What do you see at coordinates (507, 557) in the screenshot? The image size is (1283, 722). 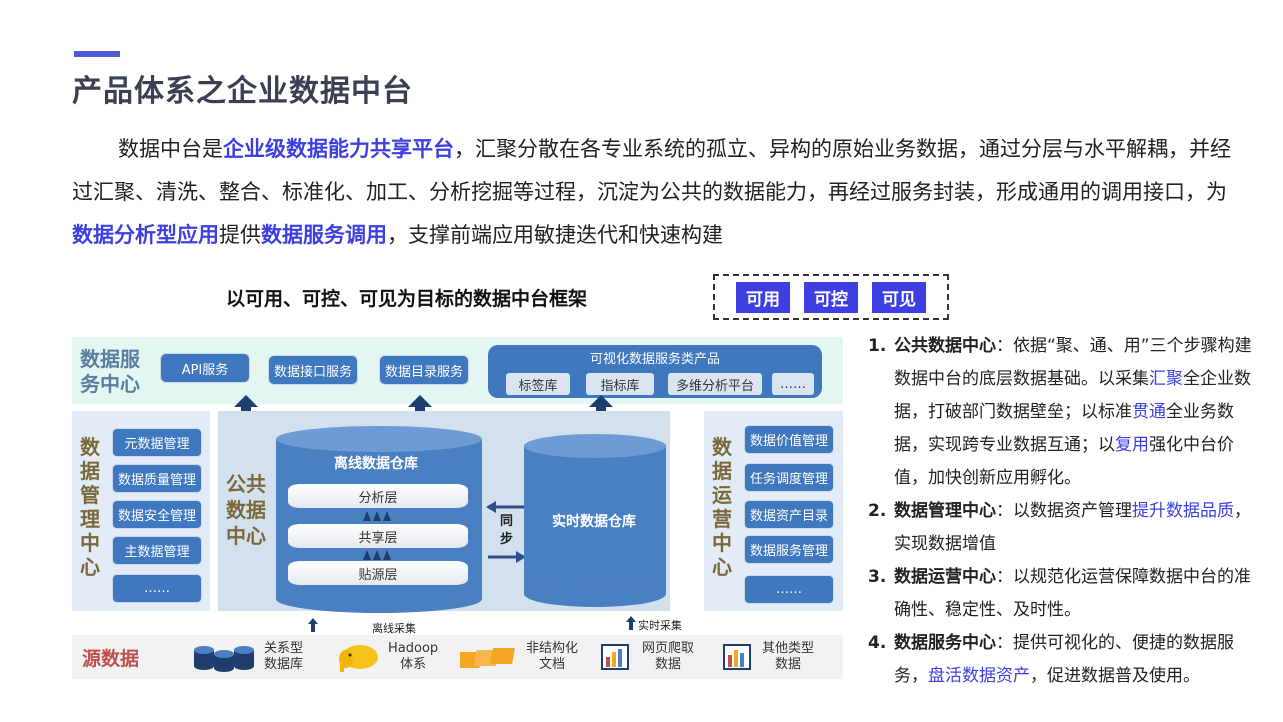 I see `sync-arrow-right-icon` at bounding box center [507, 557].